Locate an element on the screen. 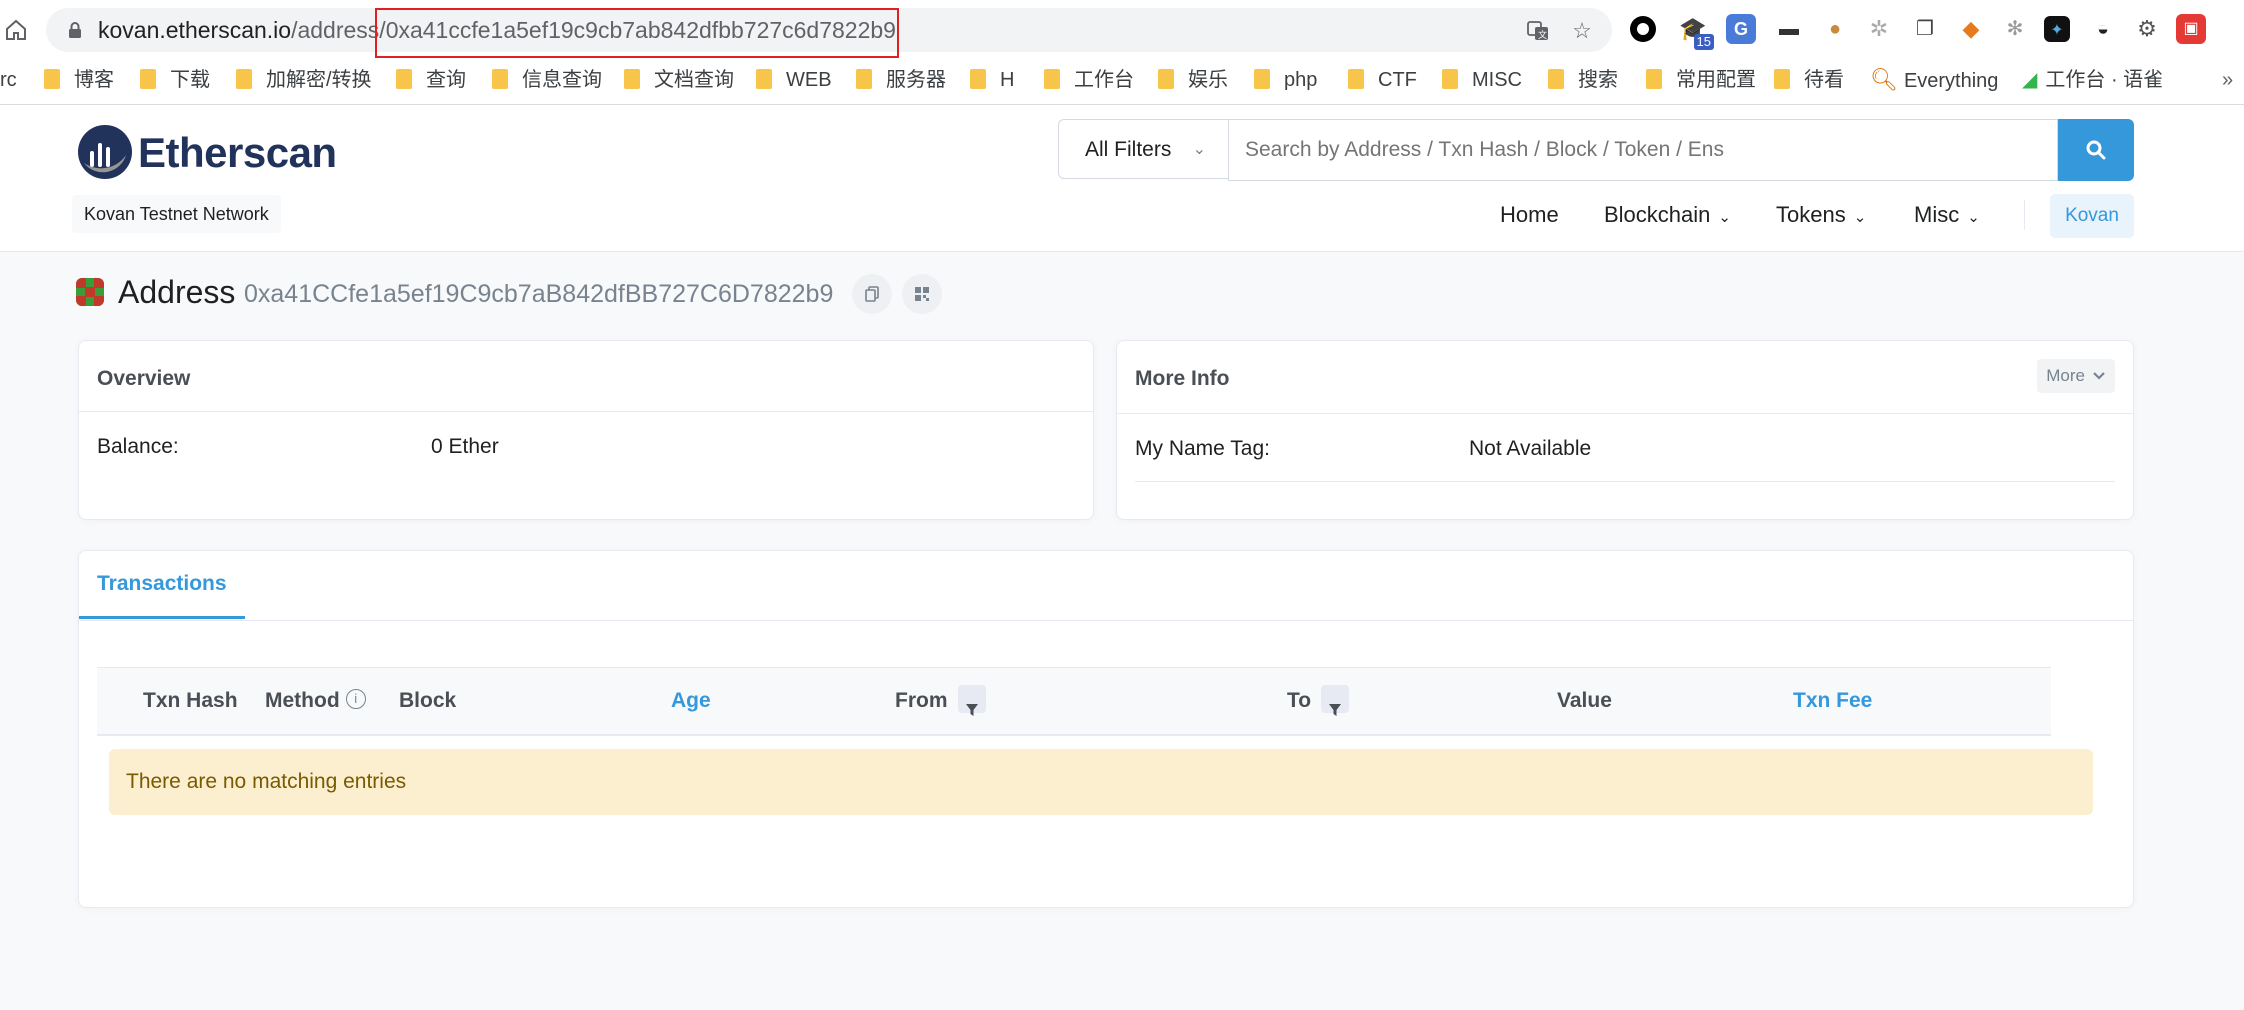  graduation-cap-icon: 🎓 15 is located at coordinates (1696, 32).